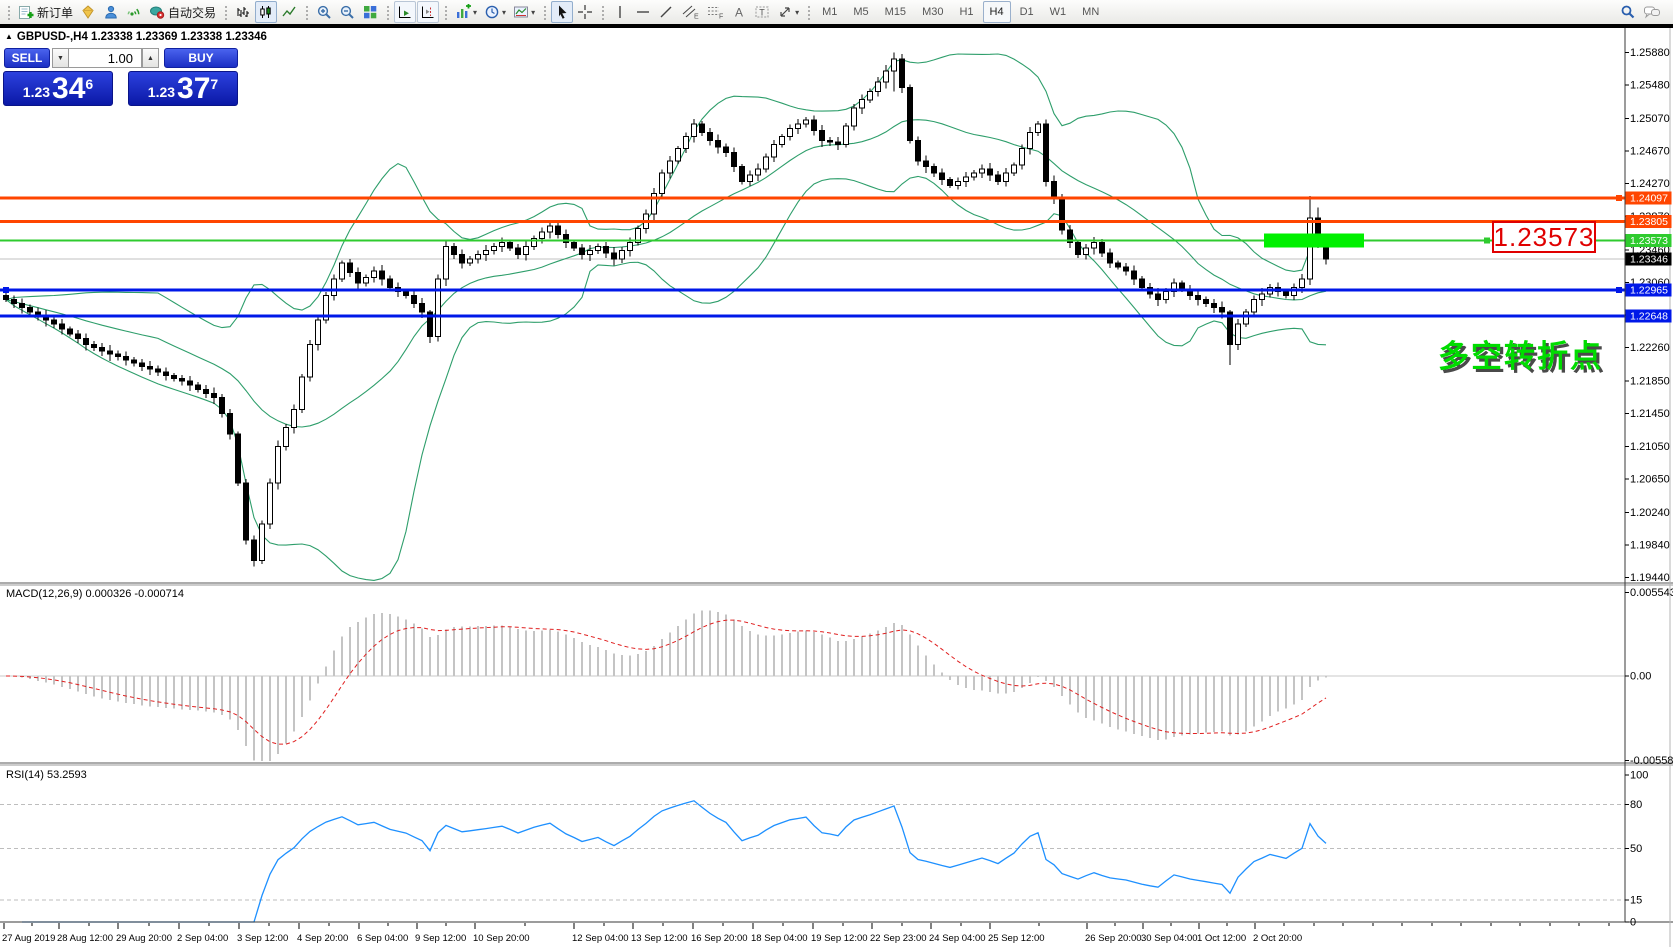  What do you see at coordinates (134, 12) in the screenshot?
I see `signals-button` at bounding box center [134, 12].